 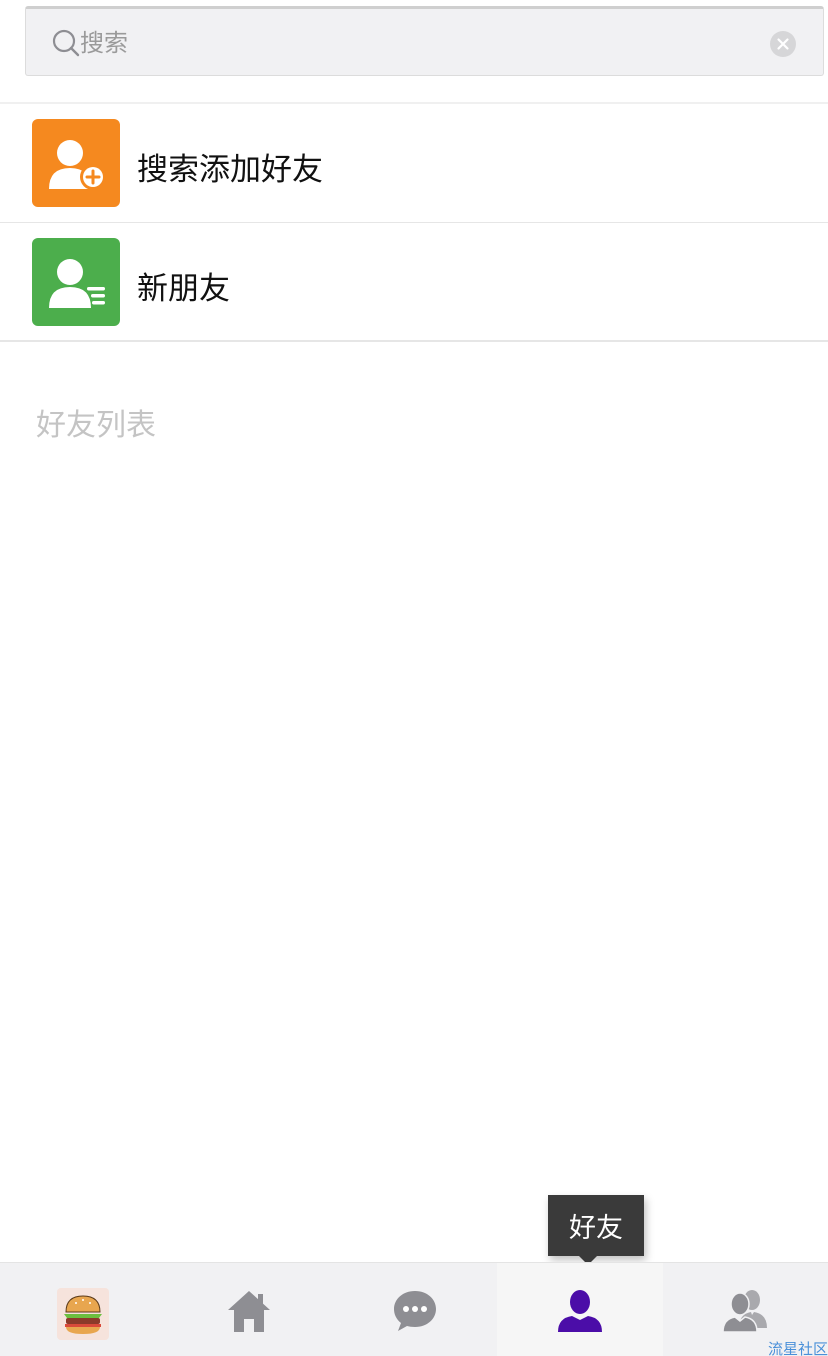 I want to click on new-friends-icon, so click(x=76, y=282).